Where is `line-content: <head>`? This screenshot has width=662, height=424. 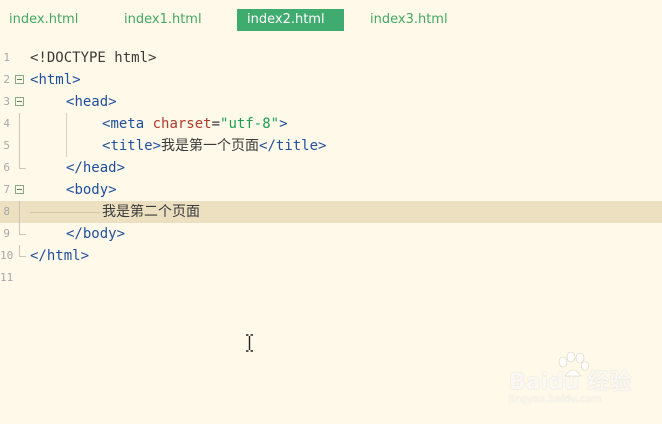
line-content: <head> is located at coordinates (91, 102).